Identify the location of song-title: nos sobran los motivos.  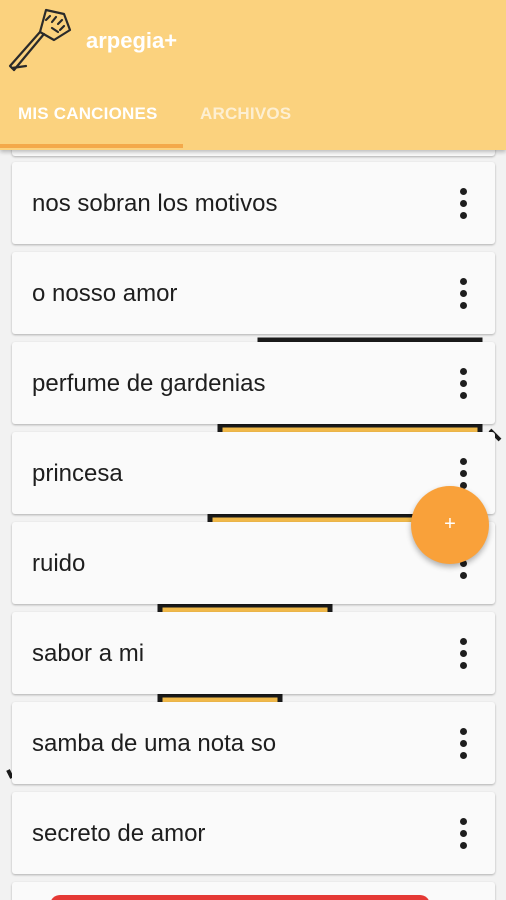
(155, 203).